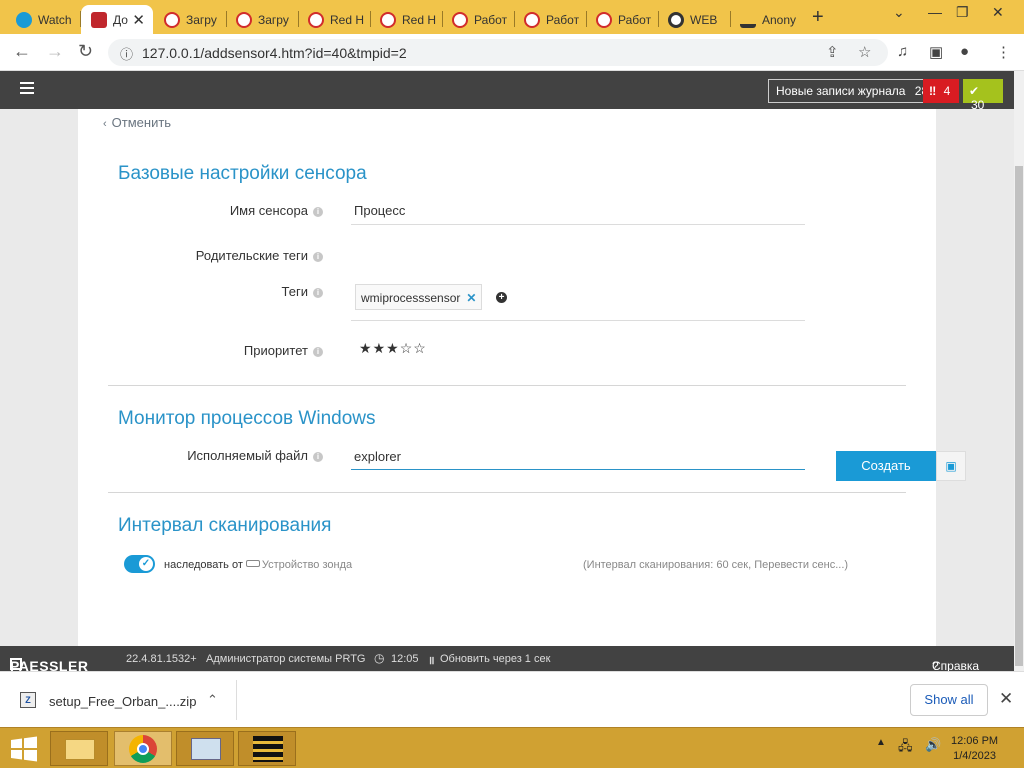 The image size is (1024, 768). What do you see at coordinates (704, 19) in the screenshot?
I see `tab-label: WEB` at bounding box center [704, 19].